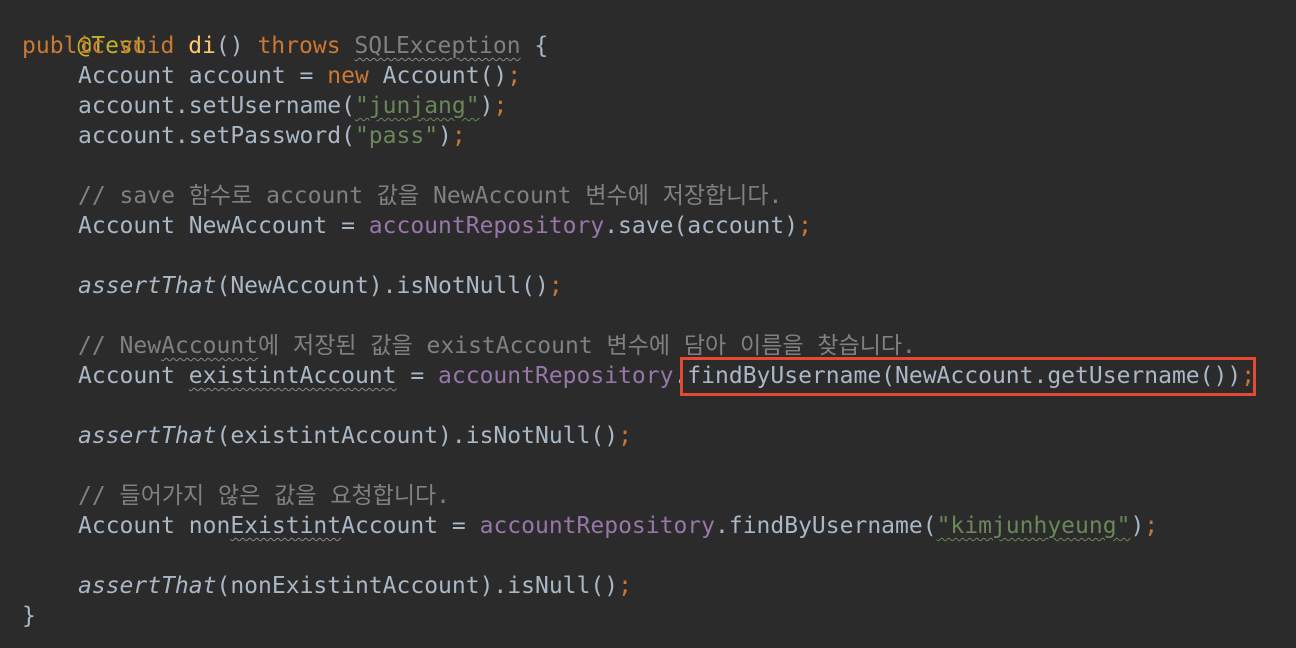 The image size is (1296, 648). Describe the element at coordinates (417, 376) in the screenshot. I see `assign-op: =` at that location.